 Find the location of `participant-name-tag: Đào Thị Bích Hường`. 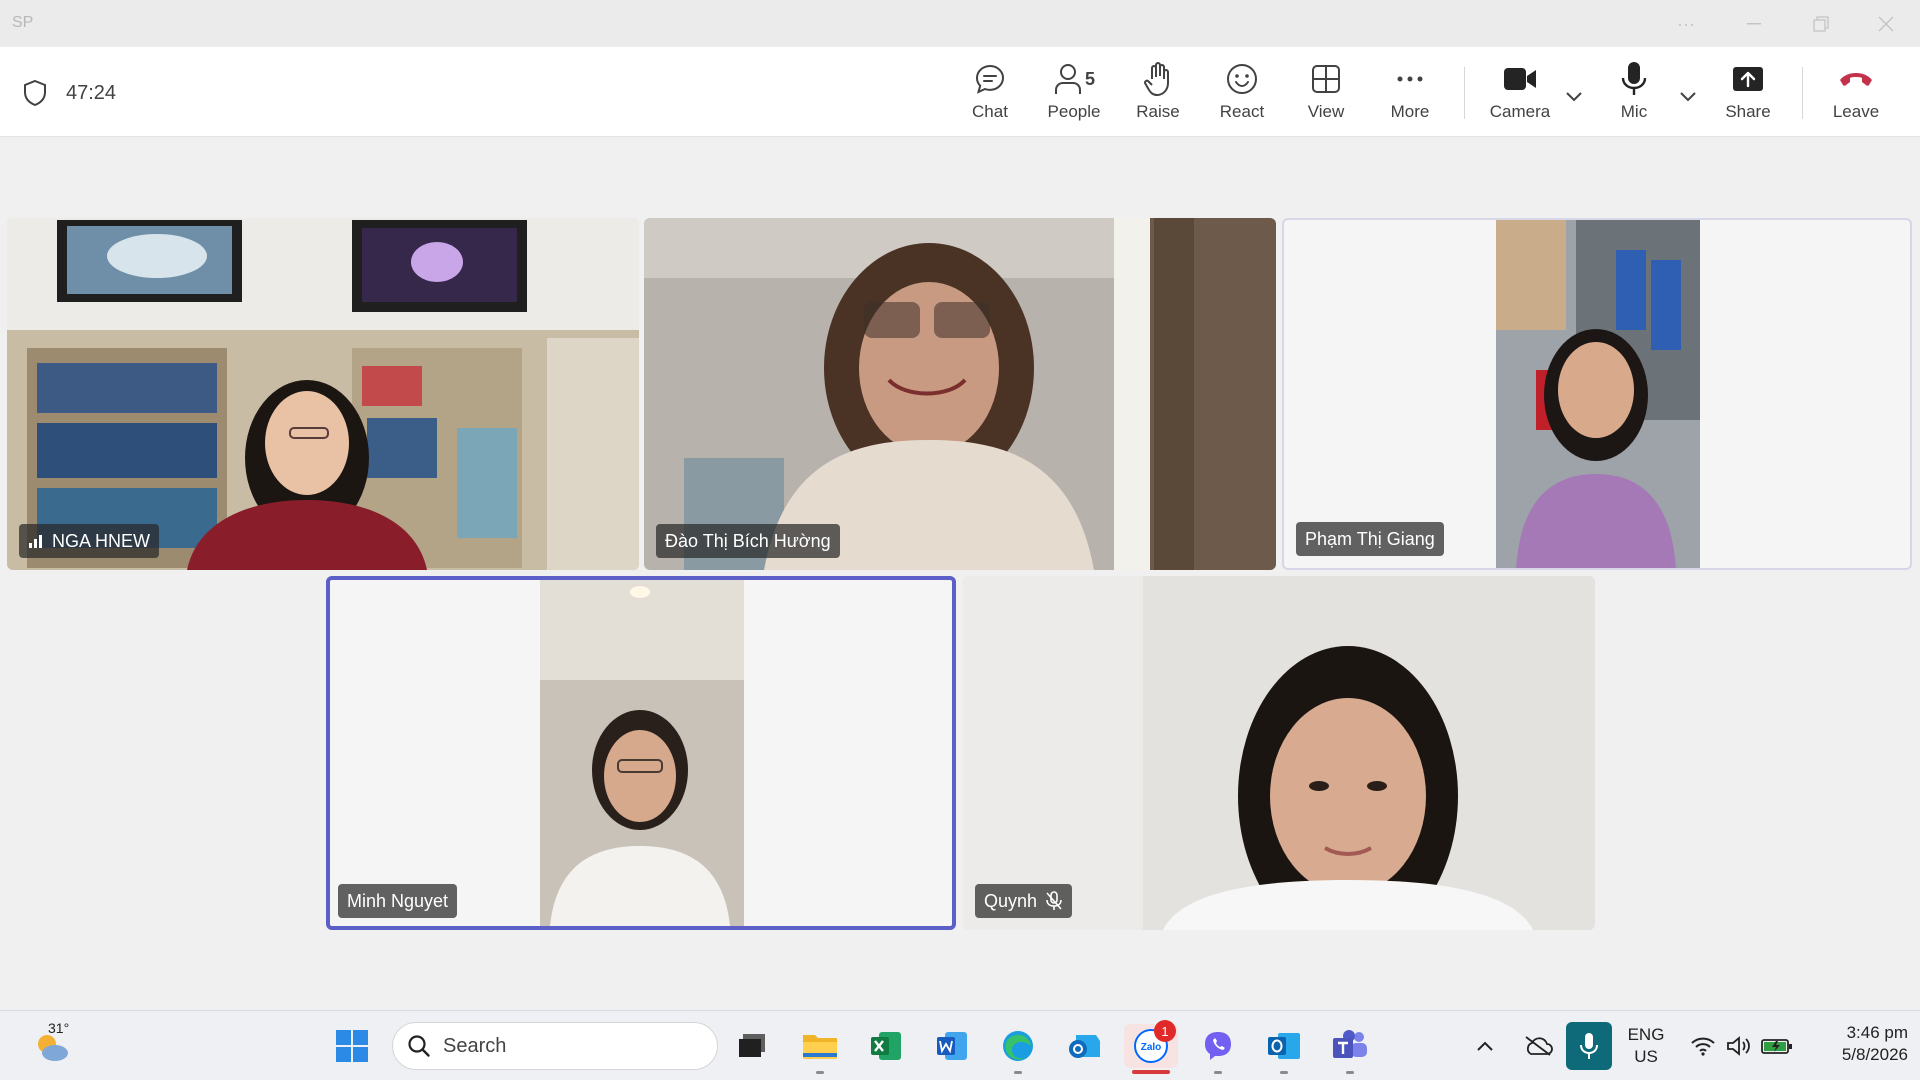

participant-name-tag: Đào Thị Bích Hường is located at coordinates (748, 541).